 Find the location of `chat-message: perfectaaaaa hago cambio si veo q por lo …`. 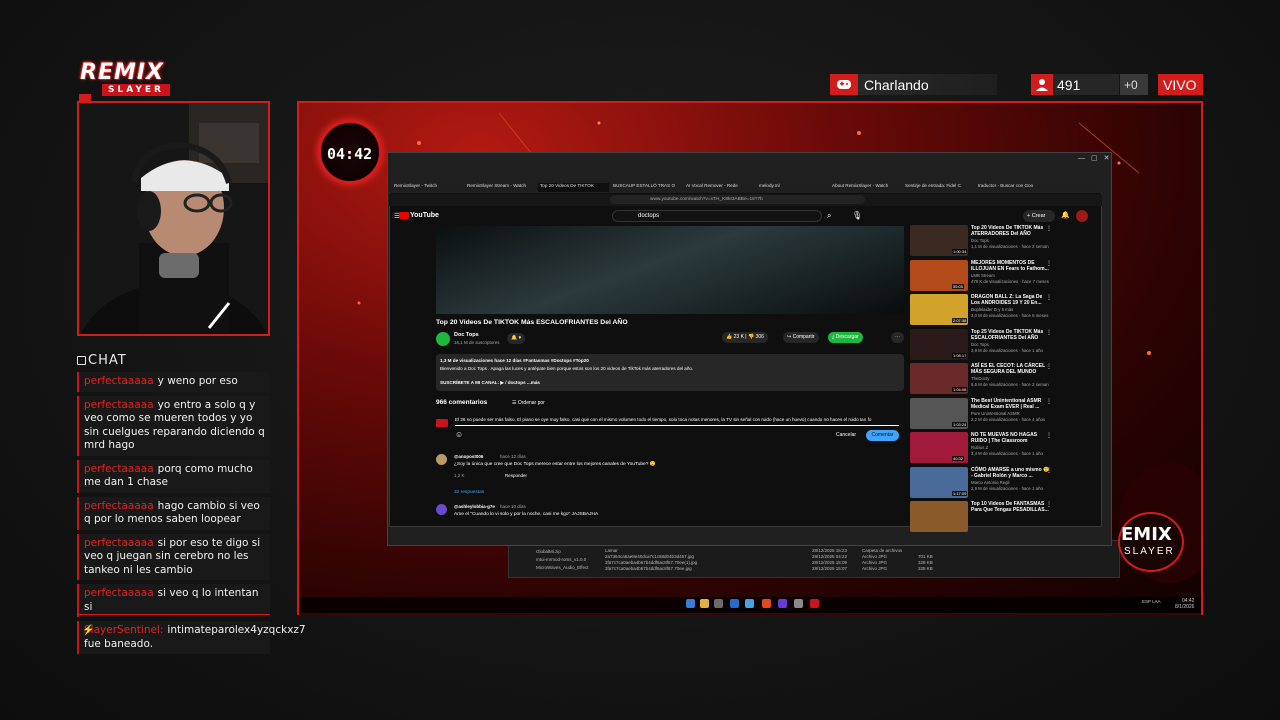

chat-message: perfectaaaaa hago cambio si veo q por lo … is located at coordinates (173, 513).